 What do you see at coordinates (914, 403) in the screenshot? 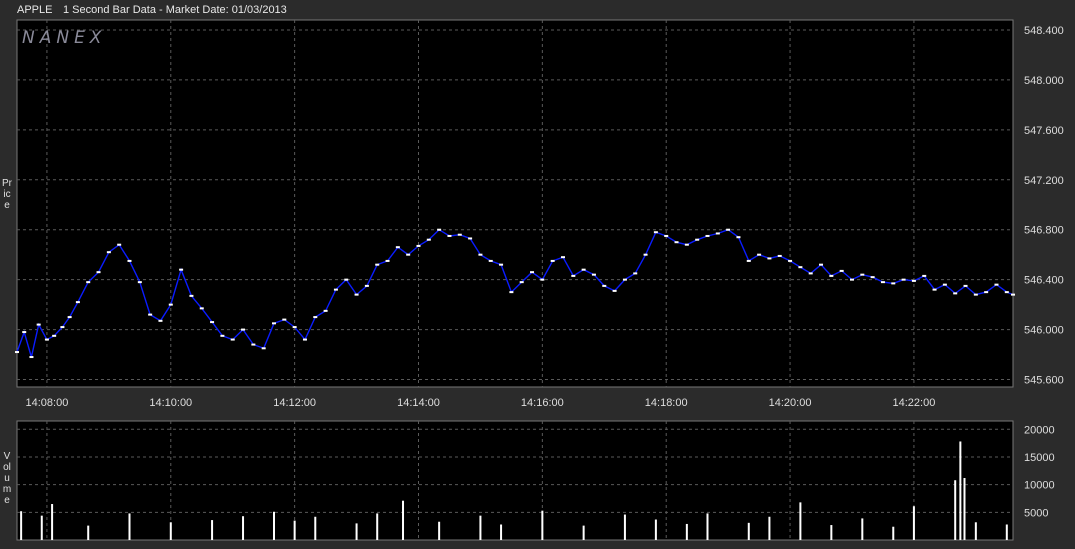
I see `time-tick-label: 14:22:00` at bounding box center [914, 403].